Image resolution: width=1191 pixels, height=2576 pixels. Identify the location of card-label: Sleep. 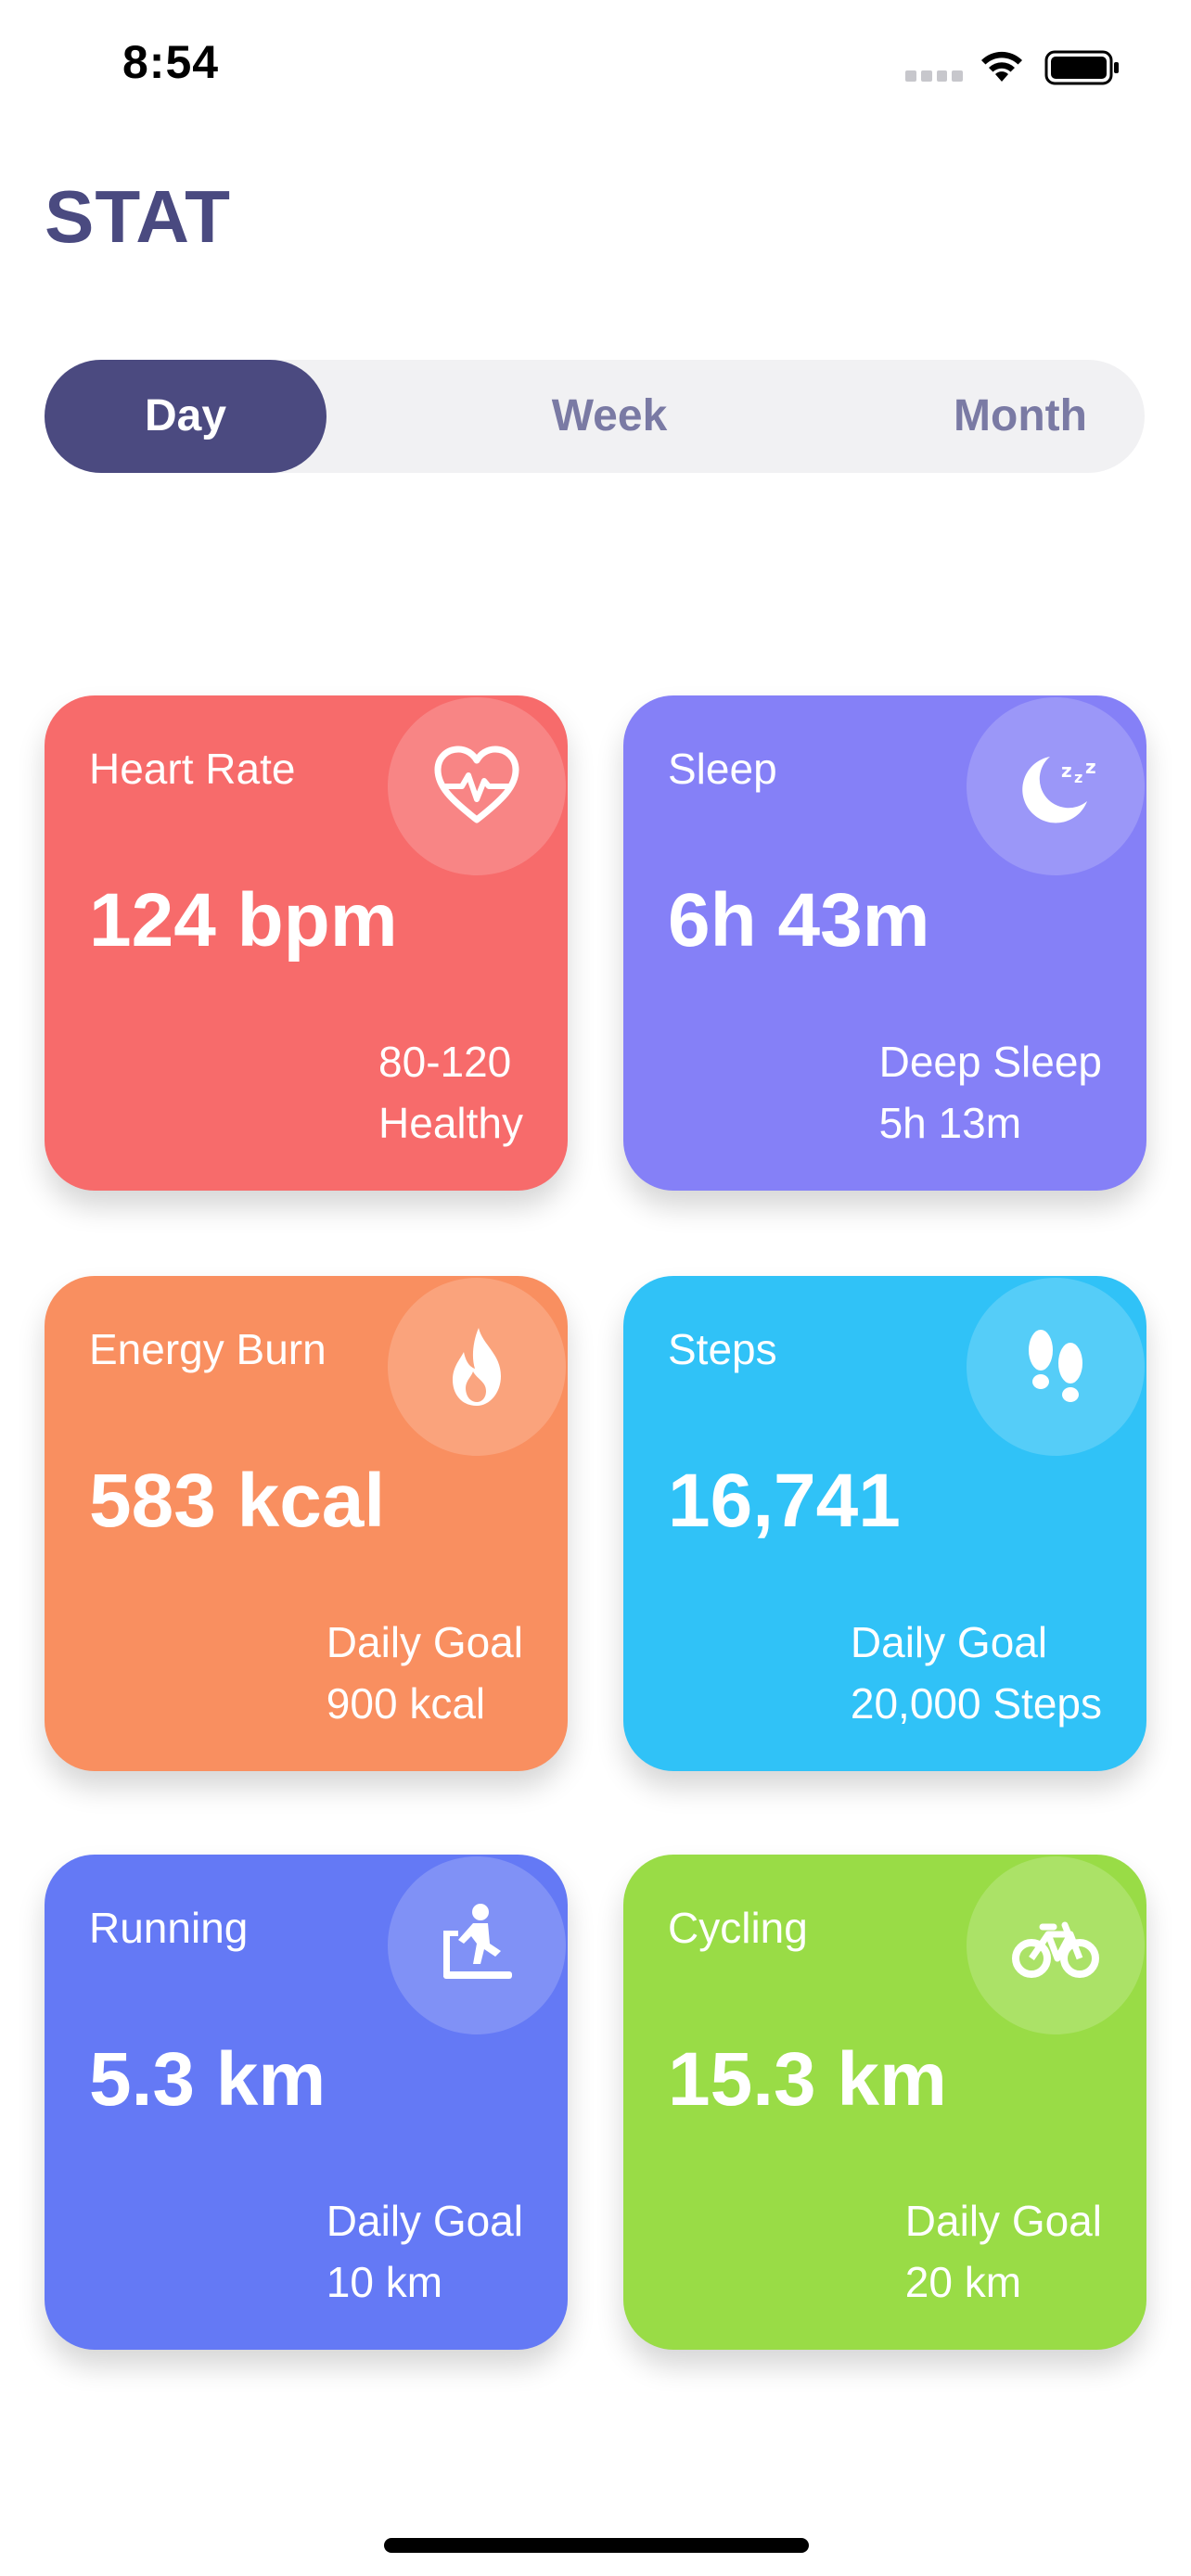
(722, 769).